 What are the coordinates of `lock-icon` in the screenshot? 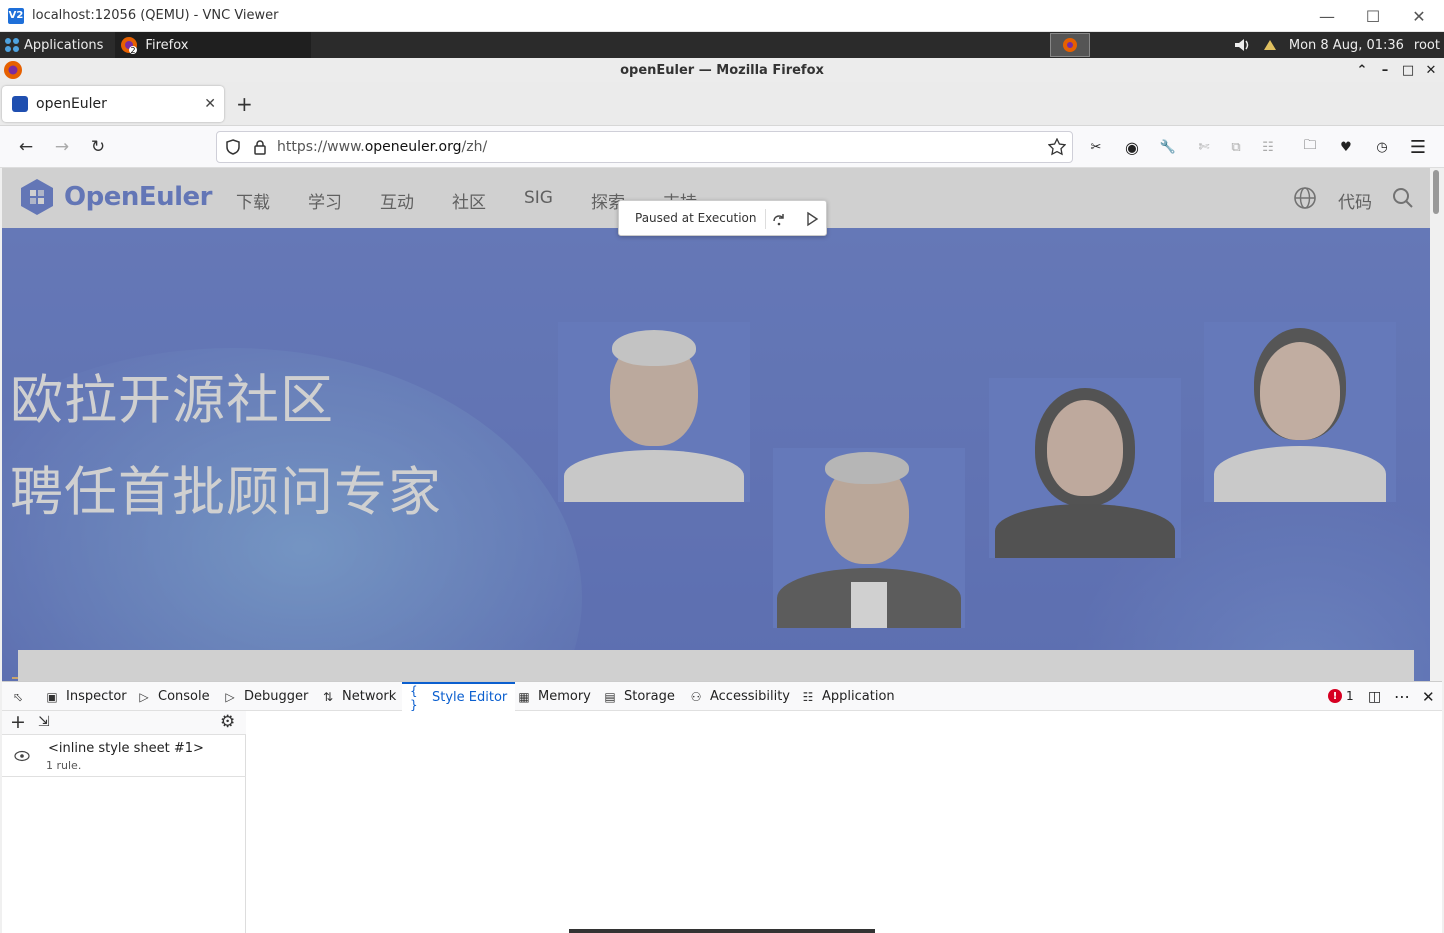 It's located at (260, 147).